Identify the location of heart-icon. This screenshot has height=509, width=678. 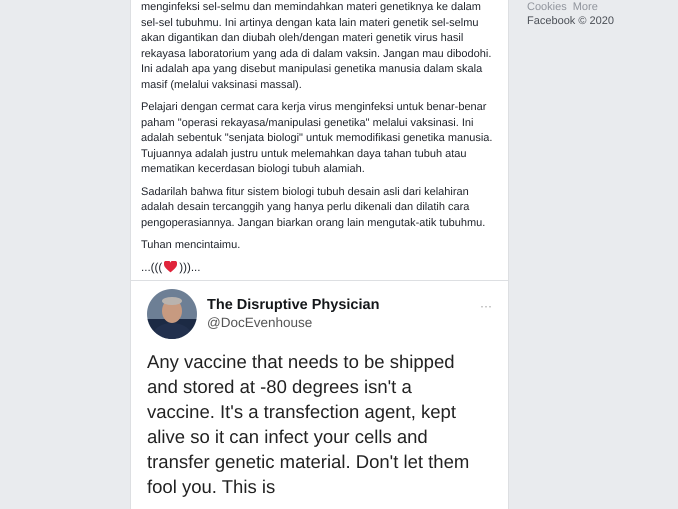
(171, 267).